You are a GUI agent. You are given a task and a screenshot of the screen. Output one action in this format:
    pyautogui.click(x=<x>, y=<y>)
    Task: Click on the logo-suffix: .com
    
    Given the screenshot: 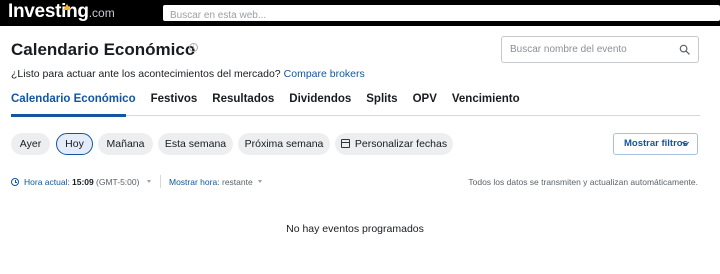 What is the action you would take?
    pyautogui.click(x=101, y=13)
    